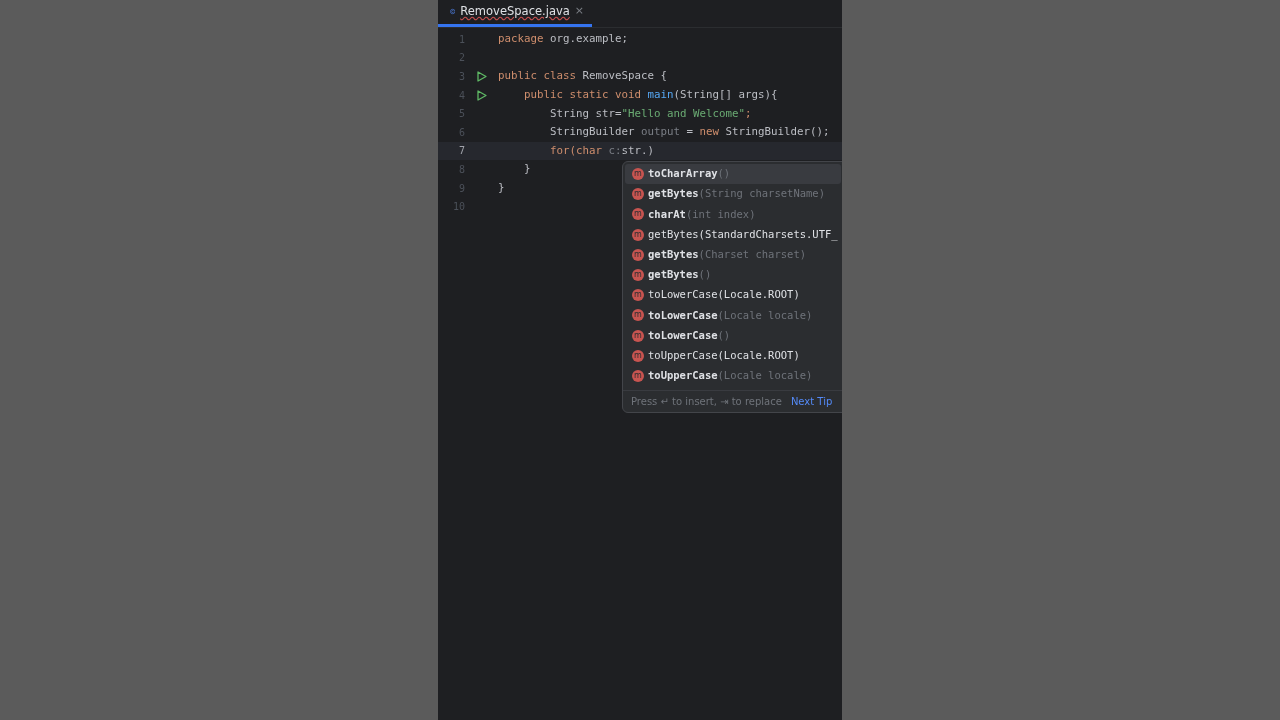 The height and width of the screenshot is (720, 1280). I want to click on completion-item: m toUpperCase(Locale locale), so click(733, 376).